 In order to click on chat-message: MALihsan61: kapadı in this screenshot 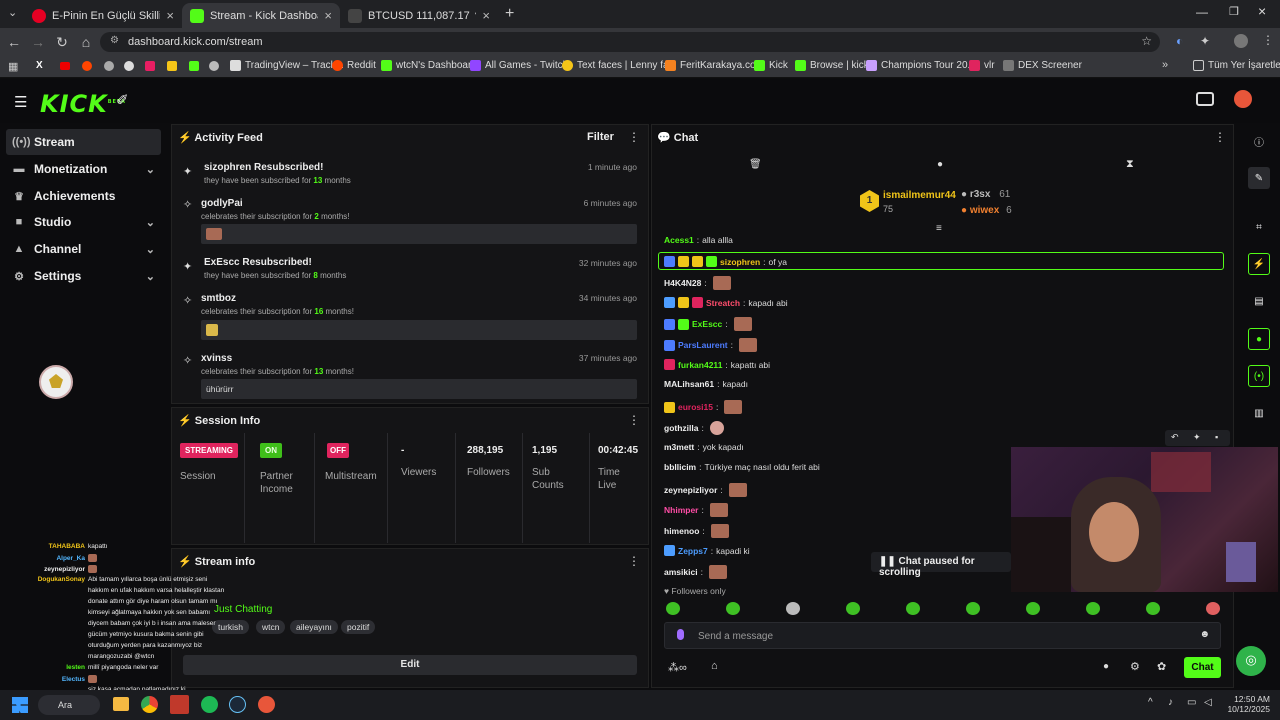, I will do `click(706, 384)`.